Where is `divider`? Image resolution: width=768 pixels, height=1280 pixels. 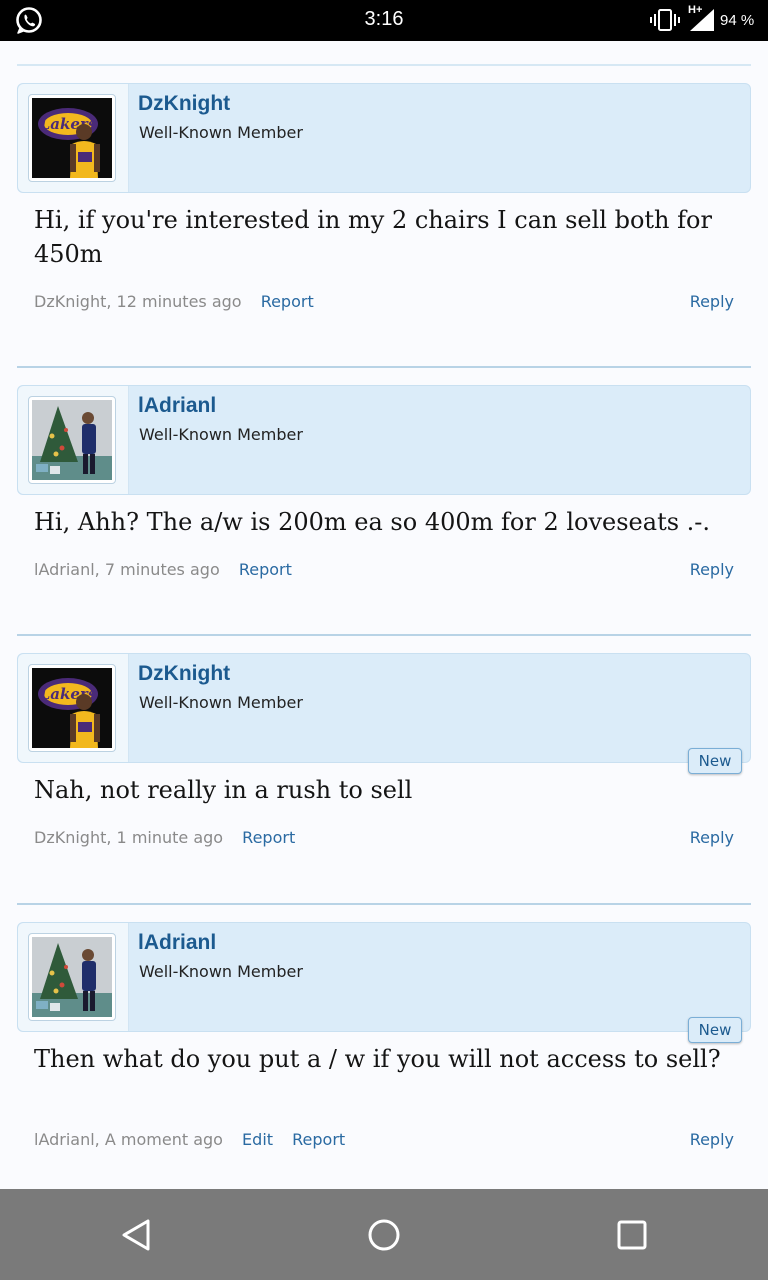
divider is located at coordinates (384, 65).